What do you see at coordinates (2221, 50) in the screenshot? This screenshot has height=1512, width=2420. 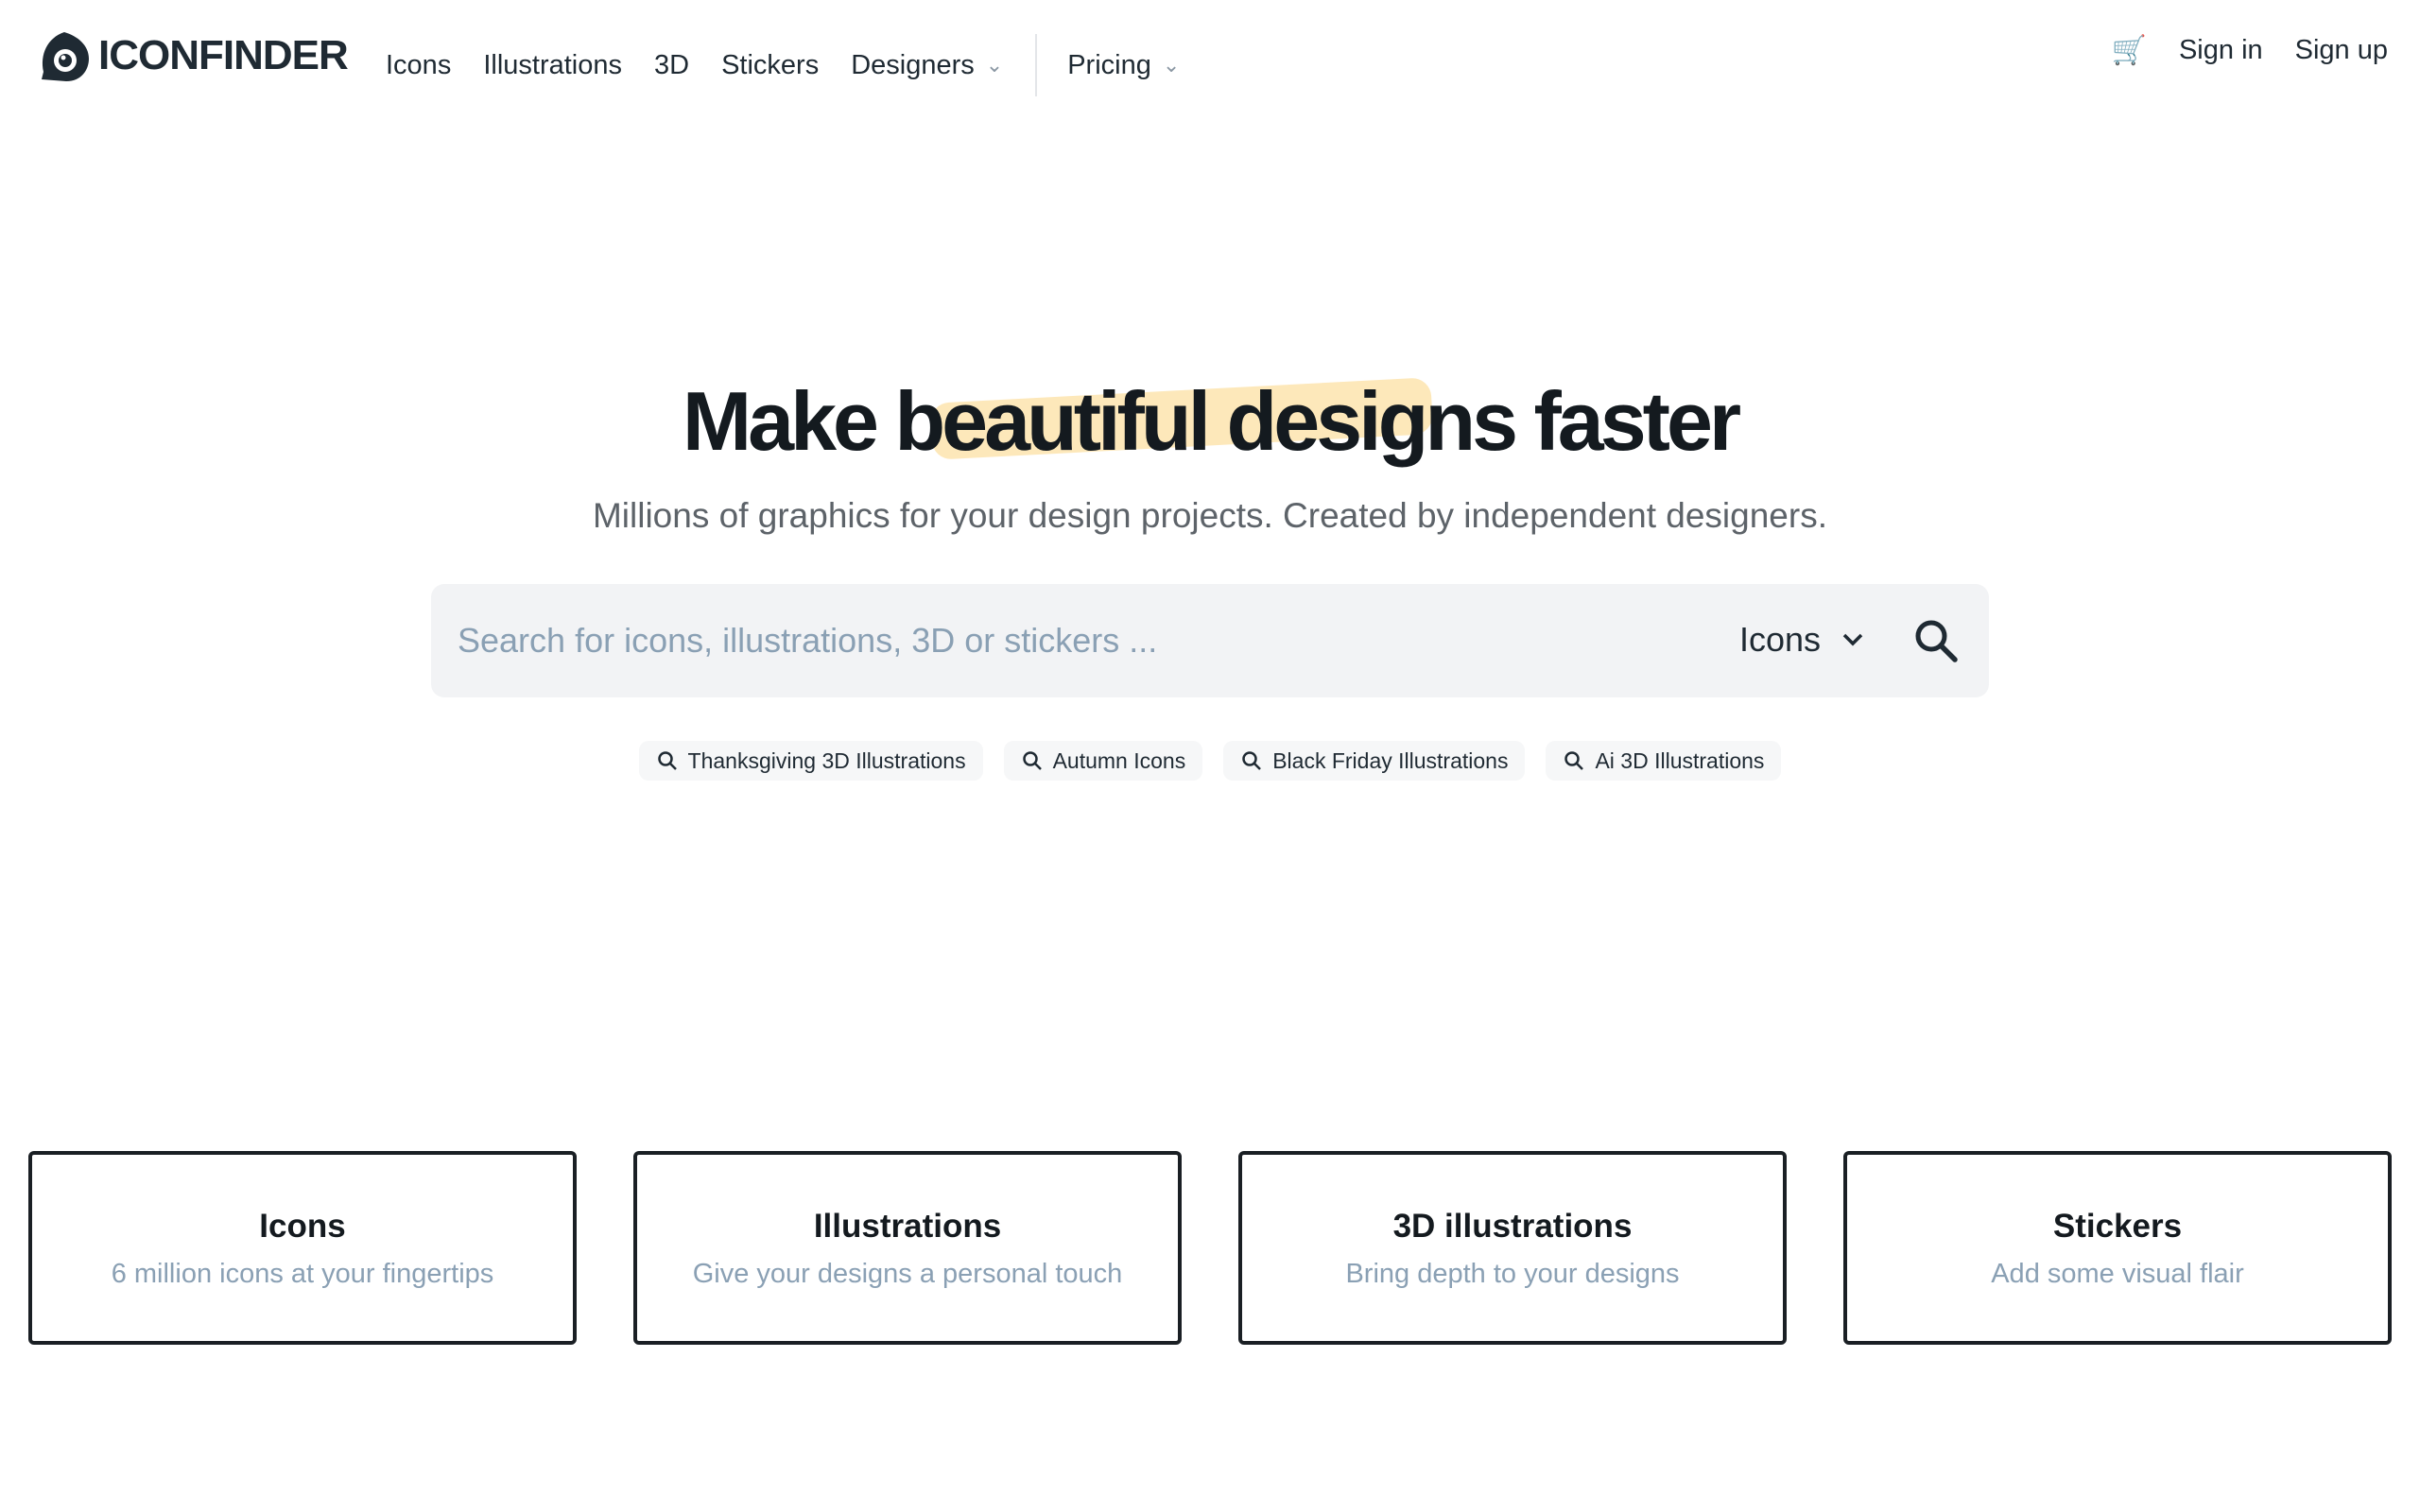 I see `sign-in-link: Sign in` at bounding box center [2221, 50].